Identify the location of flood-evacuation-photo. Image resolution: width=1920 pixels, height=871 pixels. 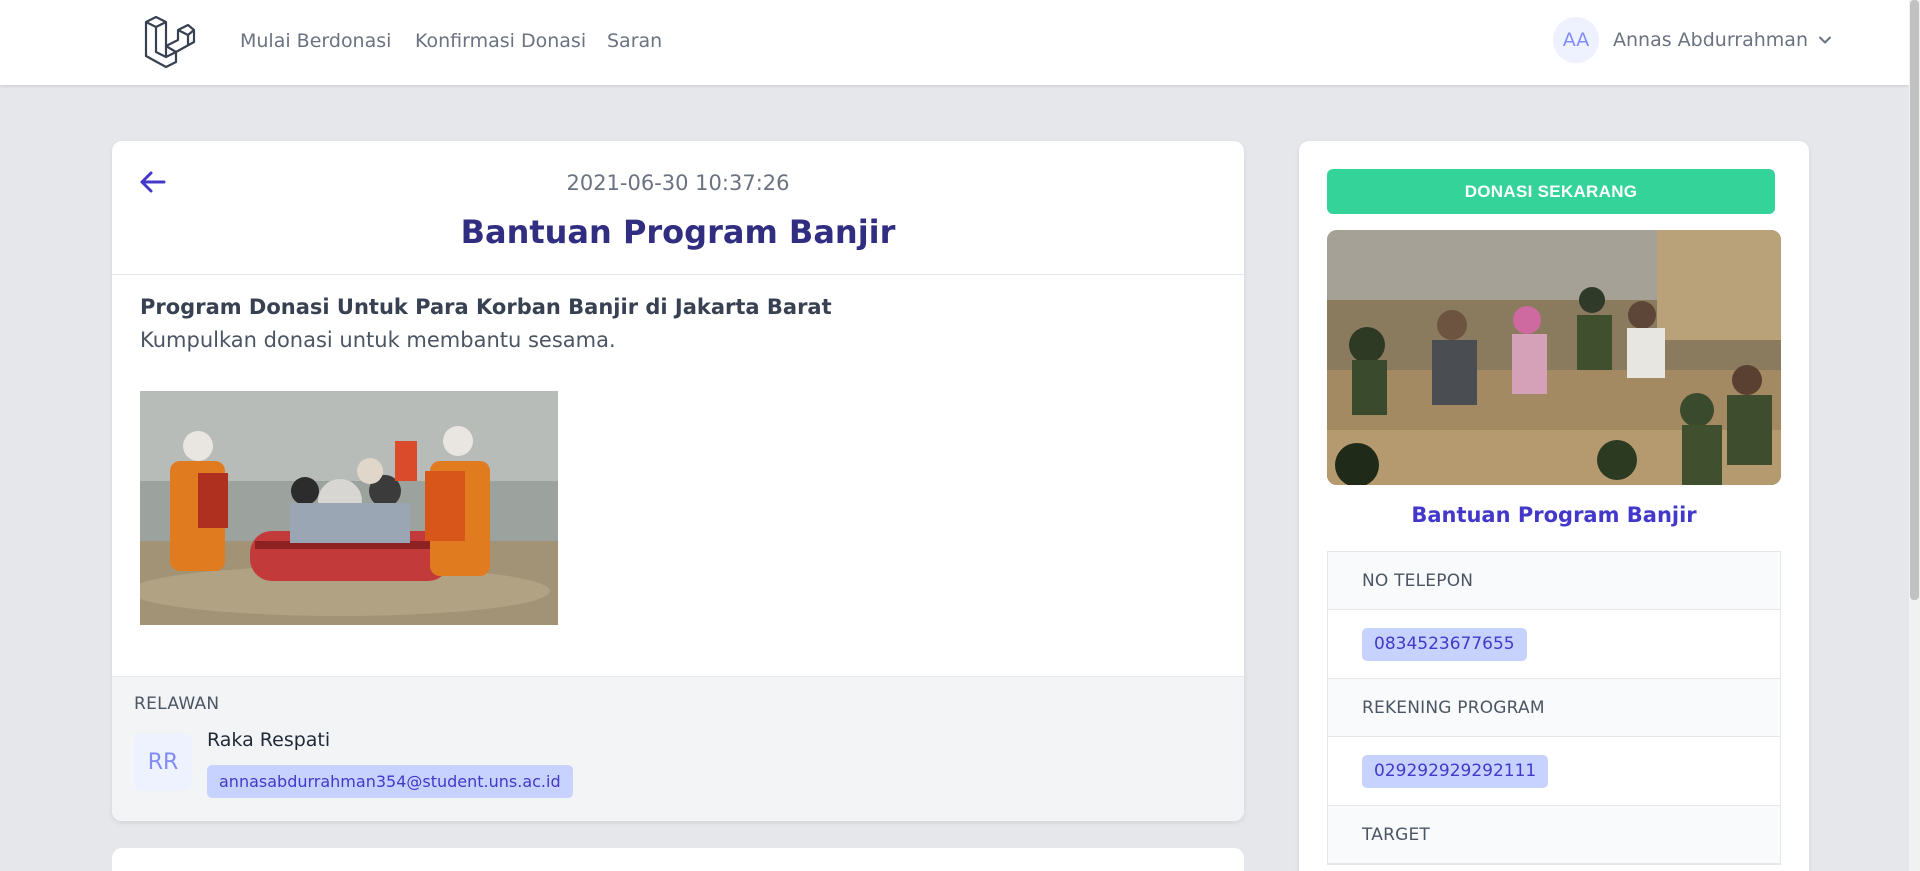
(1554, 357).